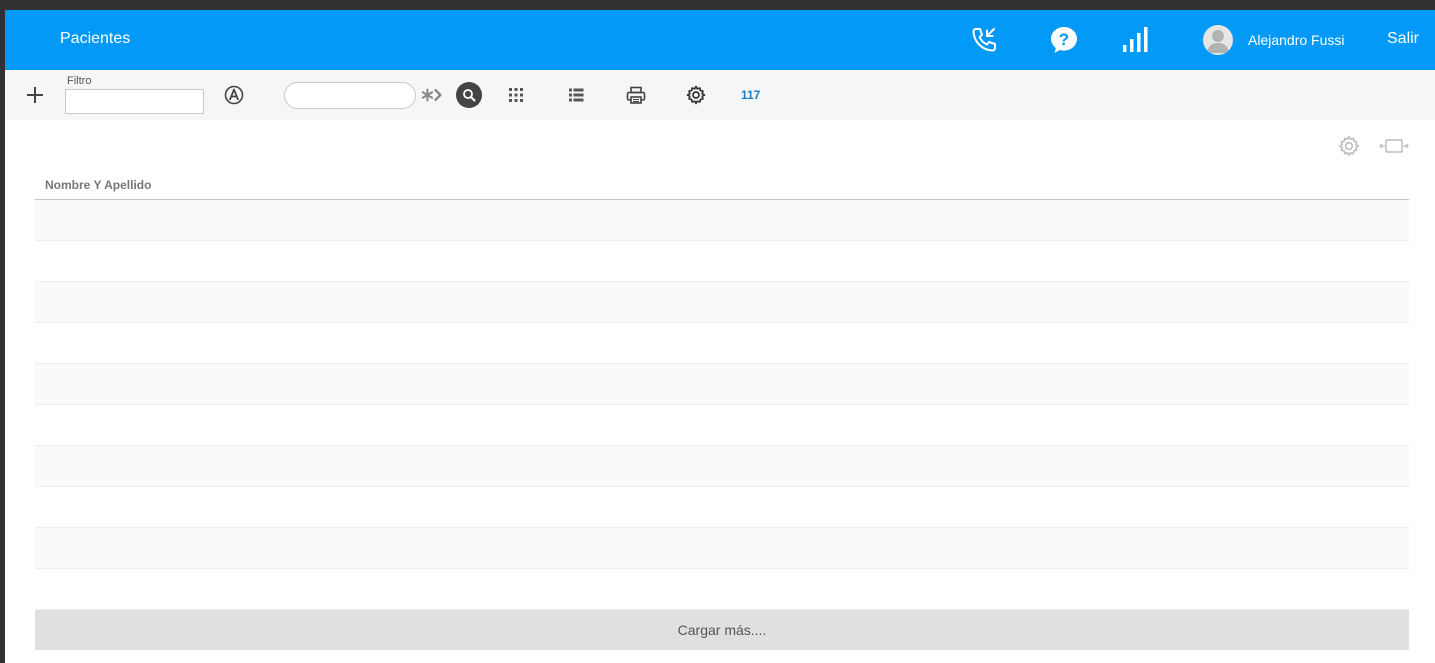 The height and width of the screenshot is (663, 1435). Describe the element at coordinates (1134, 40) in the screenshot. I see `stats-icon` at that location.